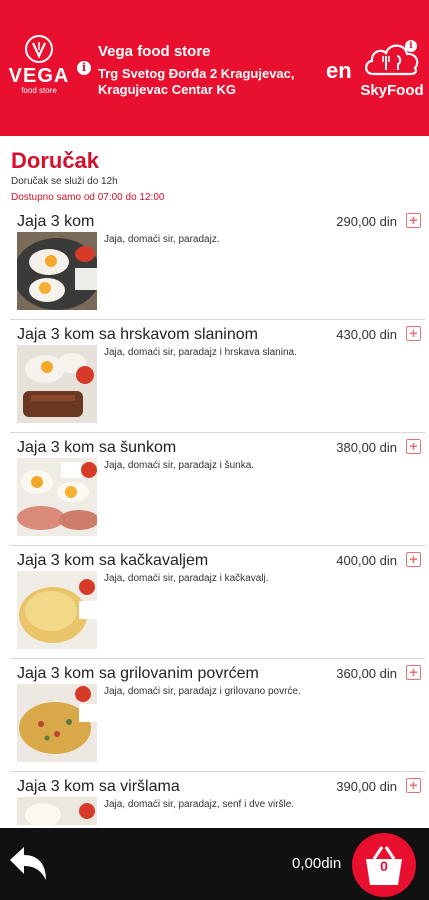  I want to click on section-hours: Dostupno samo od 07:00 do 12:00, so click(88, 197).